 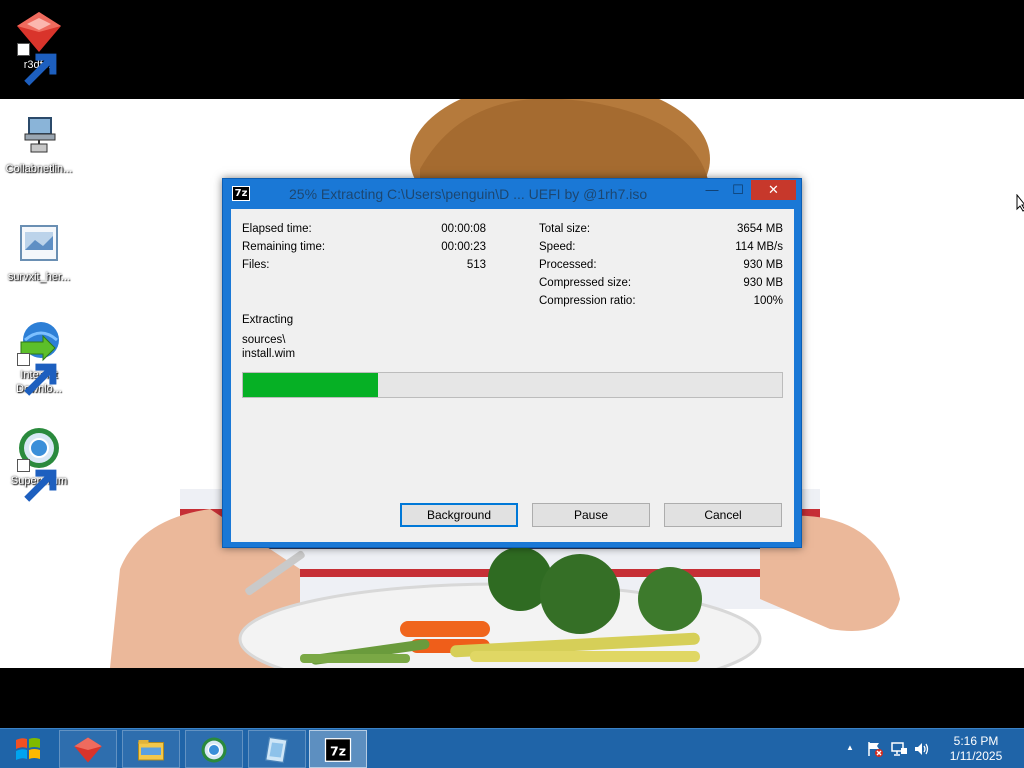 I want to click on close-button: ✕, so click(x=773, y=190).